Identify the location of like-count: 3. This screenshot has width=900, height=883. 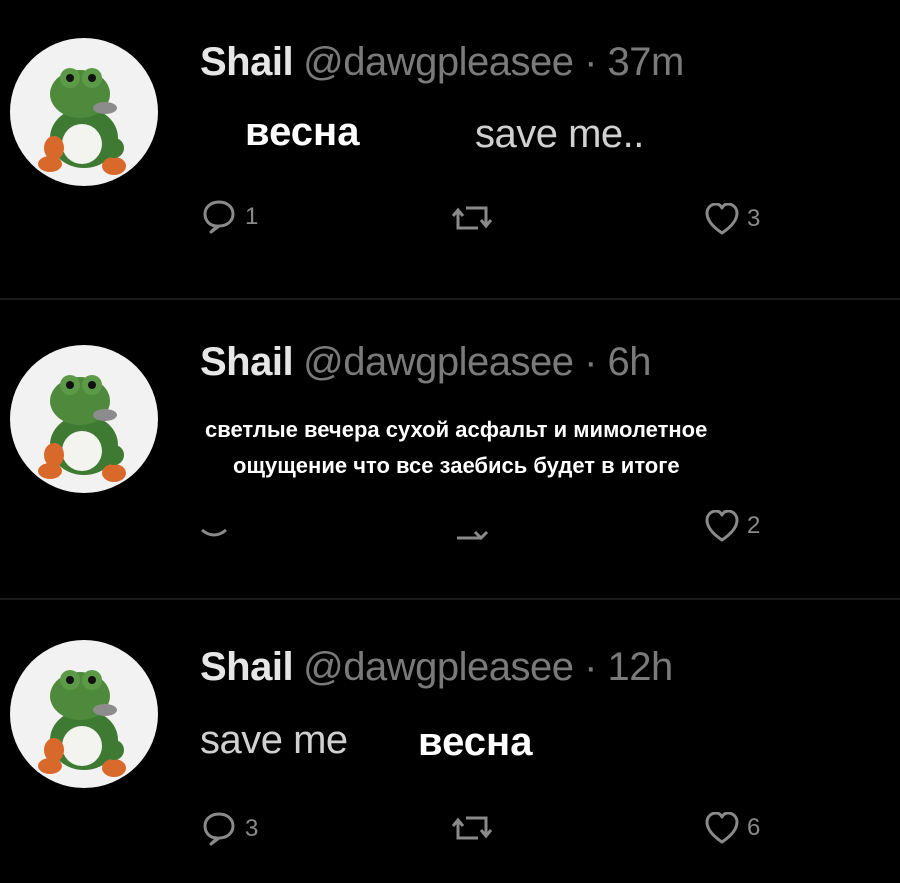
(754, 218).